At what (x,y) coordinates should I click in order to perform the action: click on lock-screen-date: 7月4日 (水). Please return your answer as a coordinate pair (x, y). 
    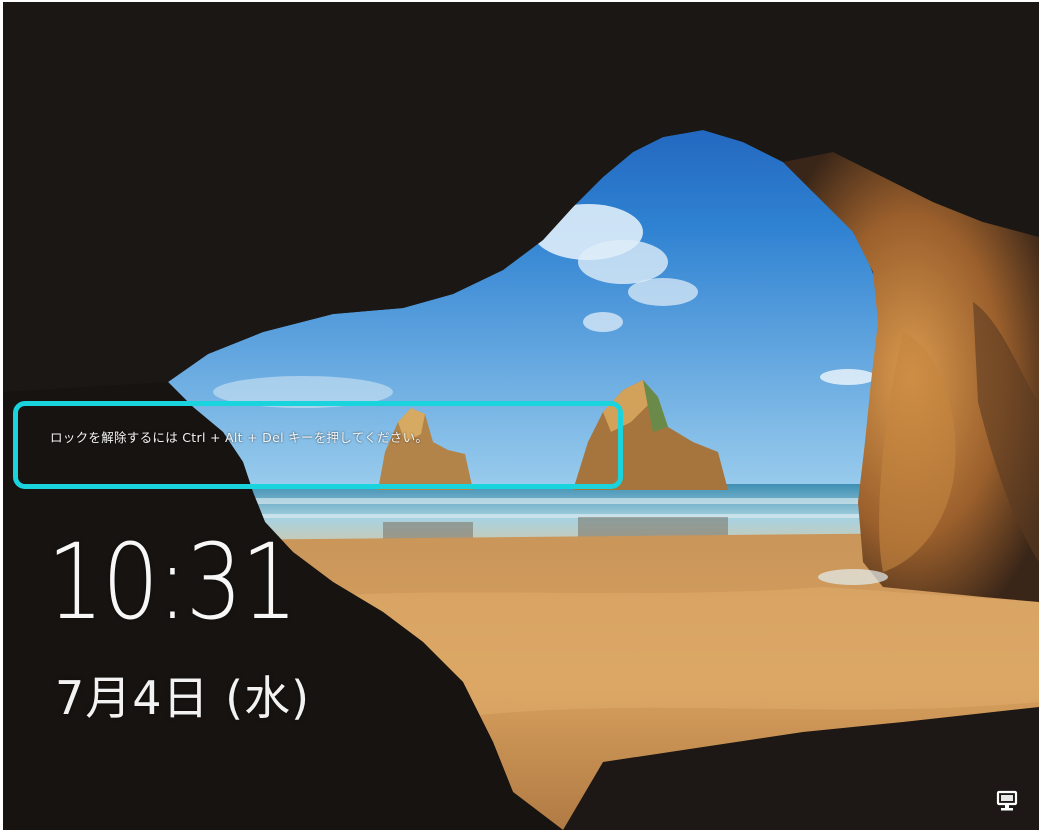
    Looking at the image, I should click on (183, 698).